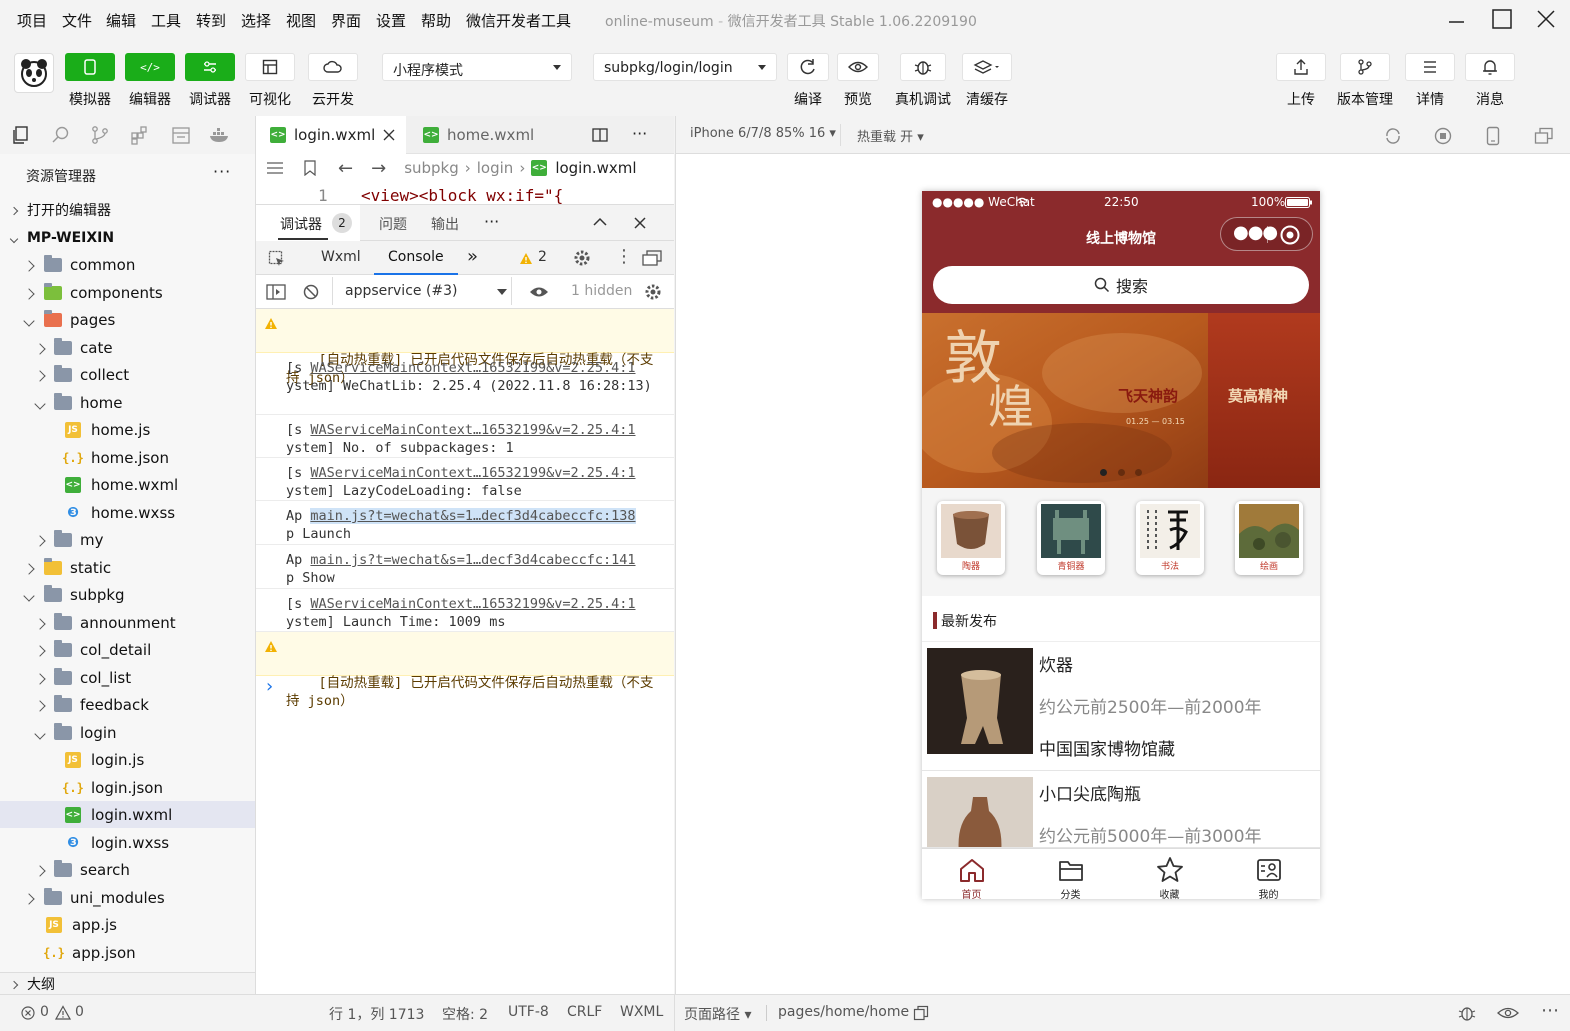  I want to click on menu-edit: 编辑, so click(121, 20).